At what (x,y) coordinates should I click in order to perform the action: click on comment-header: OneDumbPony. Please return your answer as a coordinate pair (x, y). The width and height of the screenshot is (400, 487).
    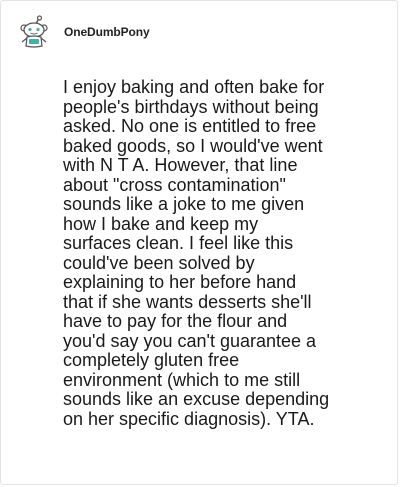
    Looking at the image, I should click on (83, 32).